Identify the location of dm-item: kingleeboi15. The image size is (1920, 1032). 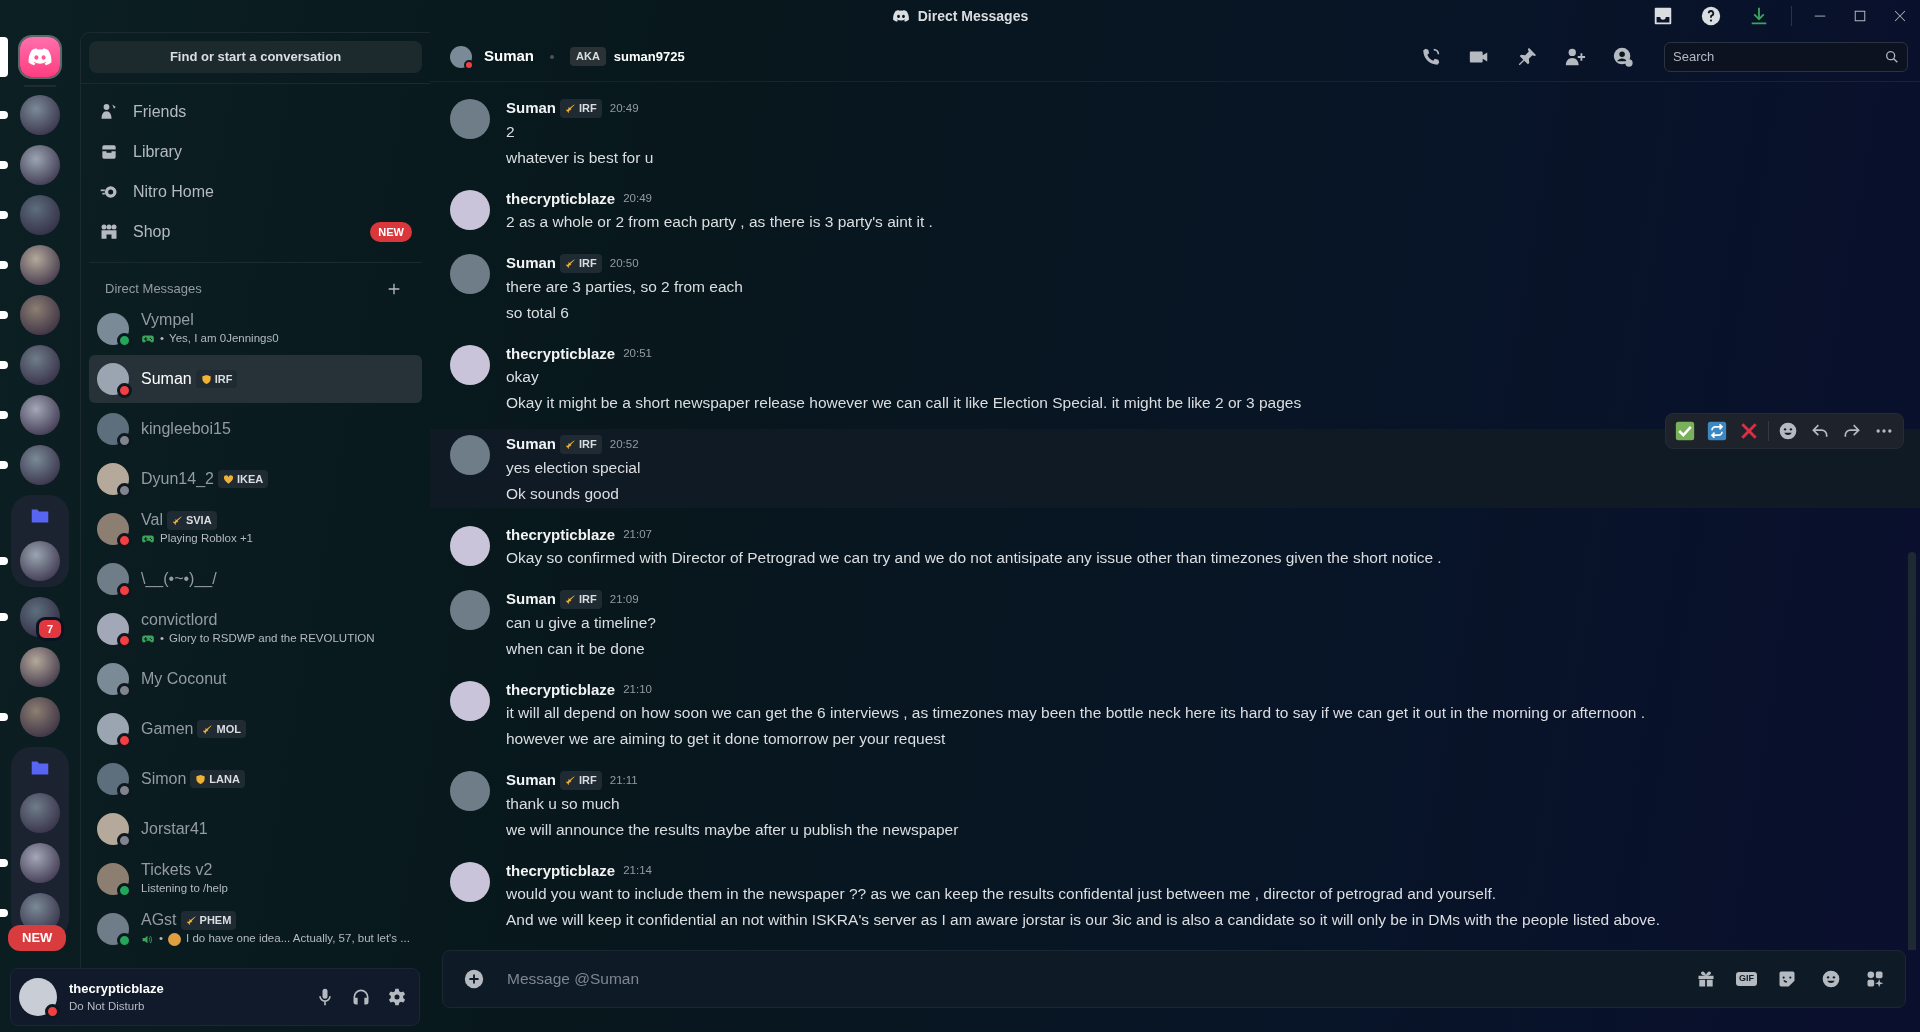
(255, 429).